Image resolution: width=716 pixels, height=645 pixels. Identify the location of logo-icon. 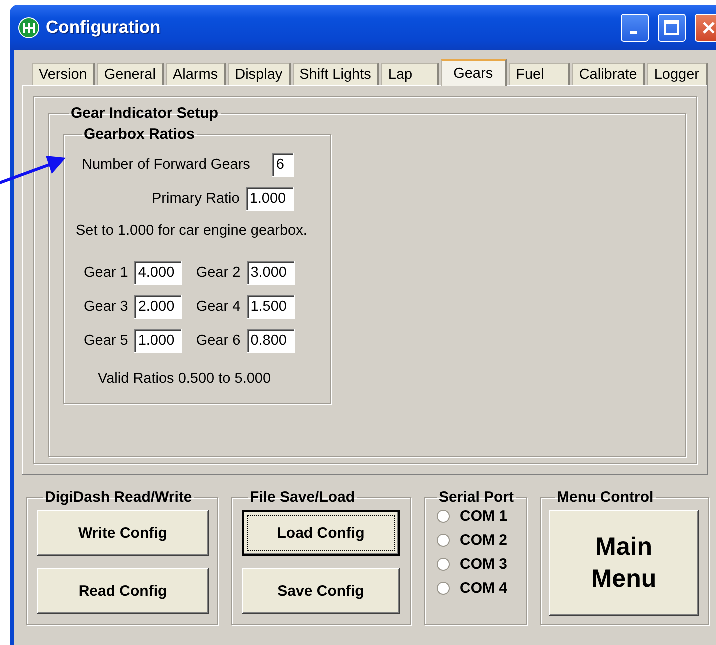
(29, 27).